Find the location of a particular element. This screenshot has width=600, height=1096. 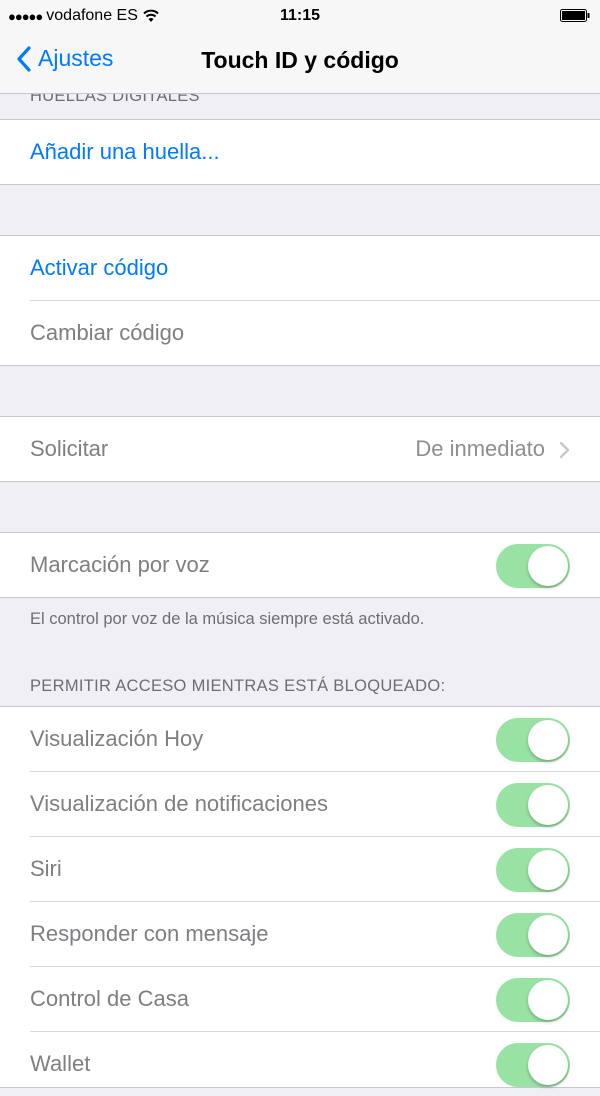

list-item: Visualización de notificaciones is located at coordinates (300, 804).